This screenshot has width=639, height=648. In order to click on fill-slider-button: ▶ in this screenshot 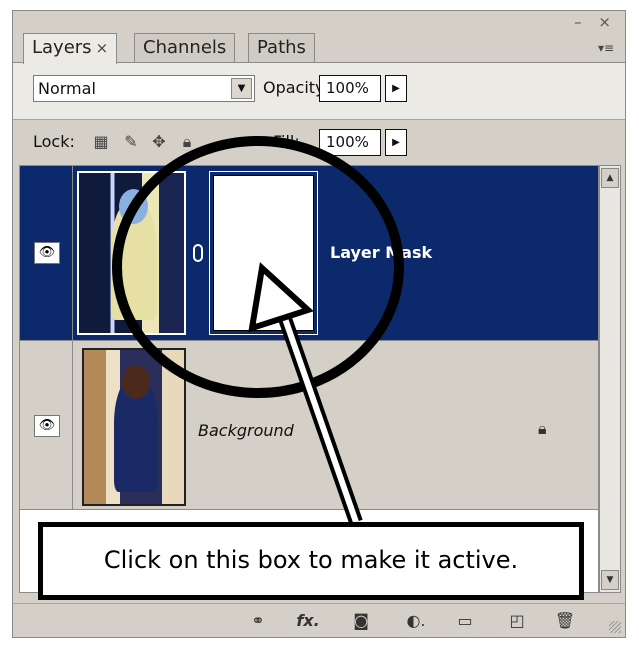, I will do `click(396, 142)`.